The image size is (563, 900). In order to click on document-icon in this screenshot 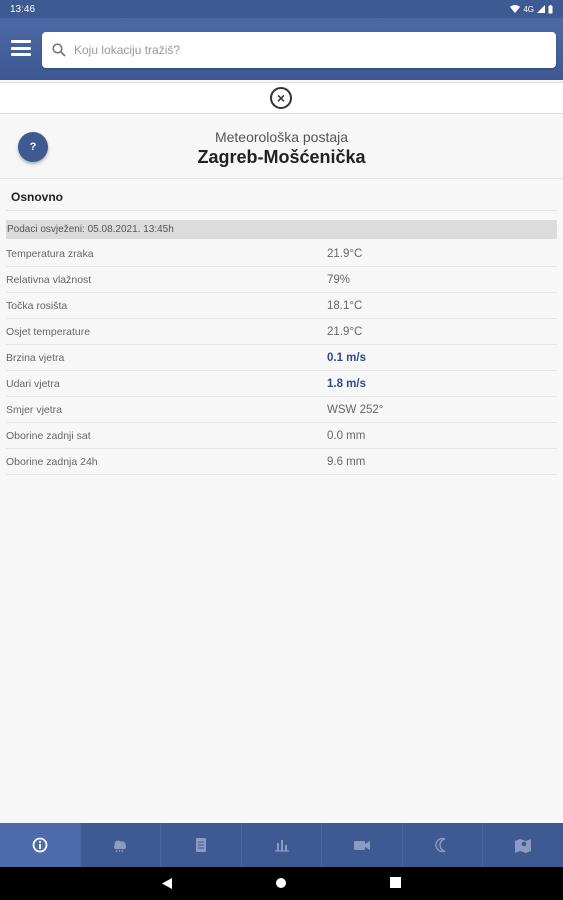, I will do `click(200, 845)`.